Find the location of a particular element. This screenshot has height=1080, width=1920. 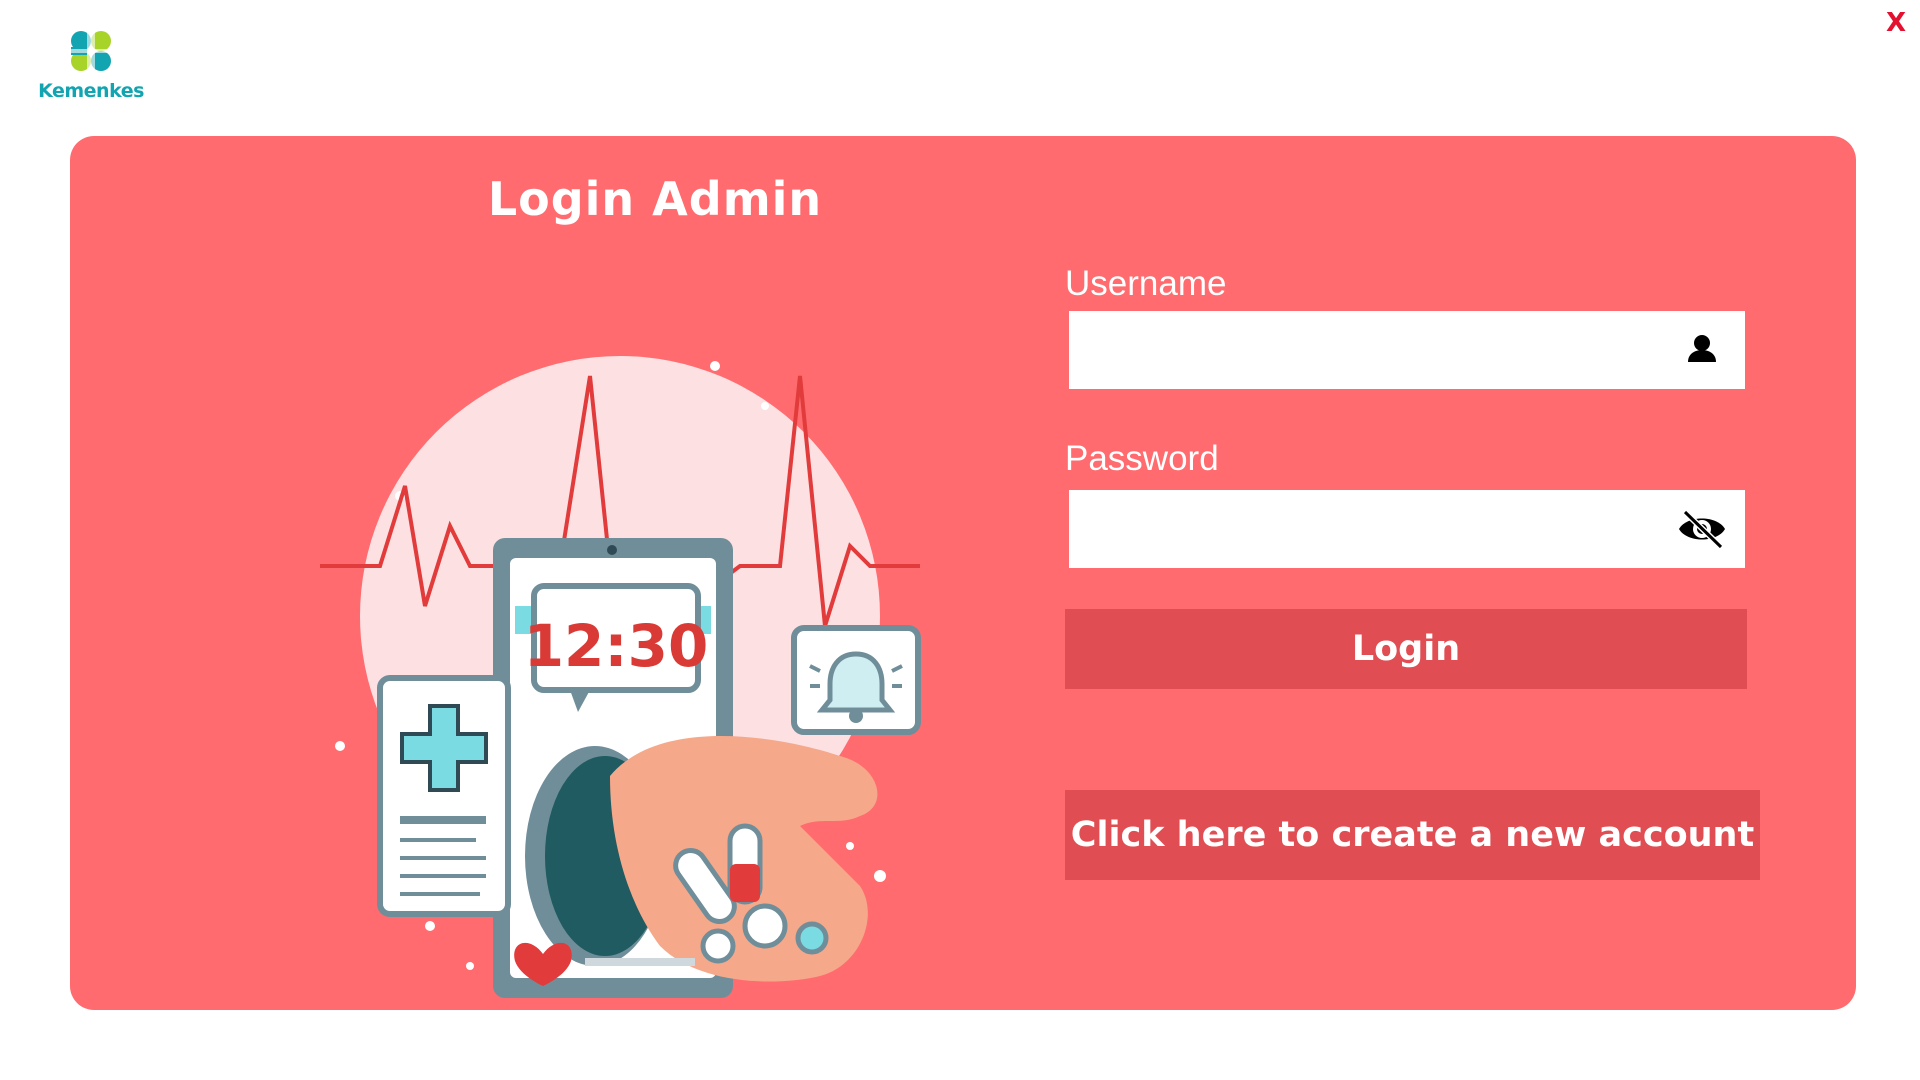

page-title: Login Admin is located at coordinates (655, 199).